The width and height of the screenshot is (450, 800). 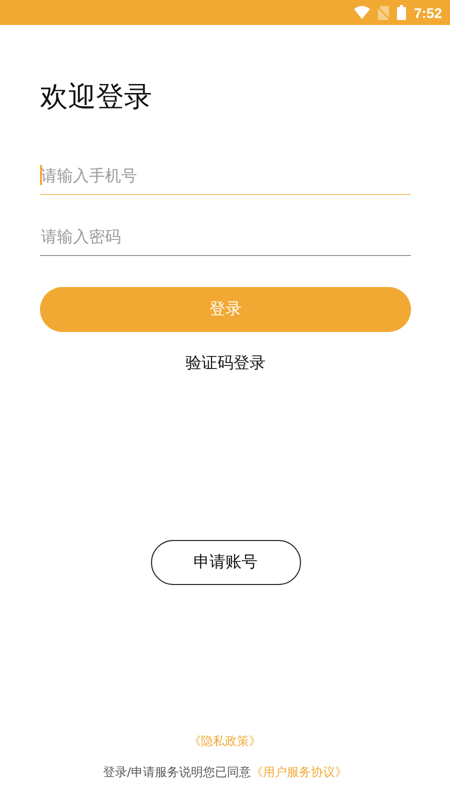 What do you see at coordinates (226, 363) in the screenshot?
I see `code-login-link: 验证码登录` at bounding box center [226, 363].